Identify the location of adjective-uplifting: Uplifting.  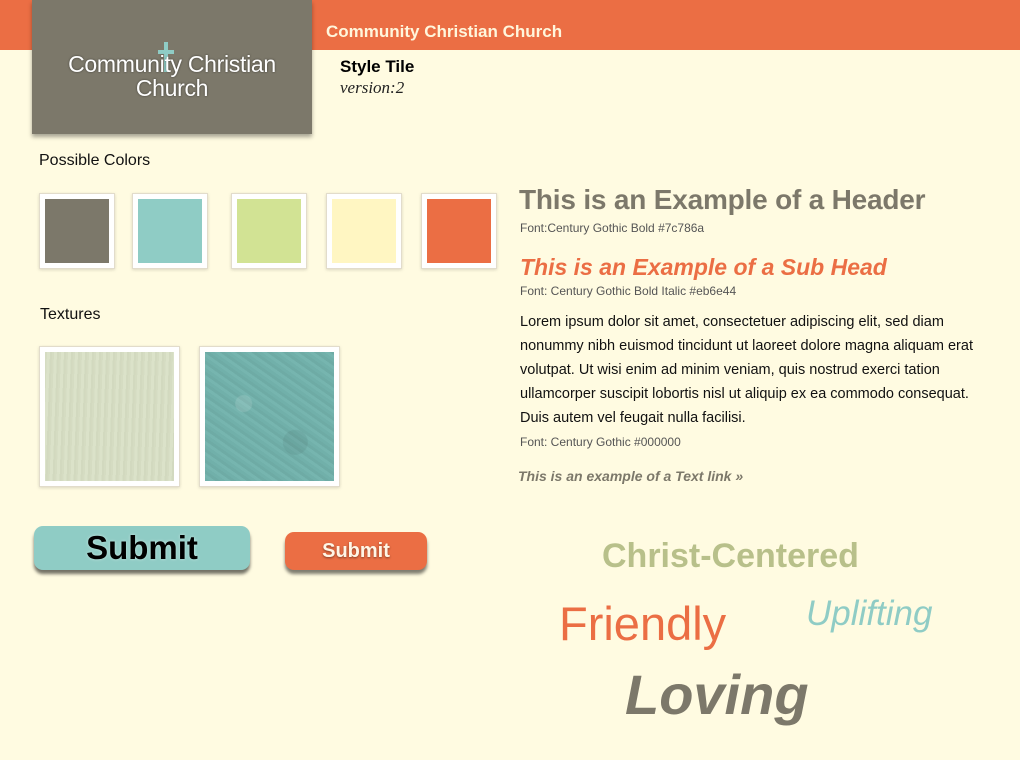
(869, 613).